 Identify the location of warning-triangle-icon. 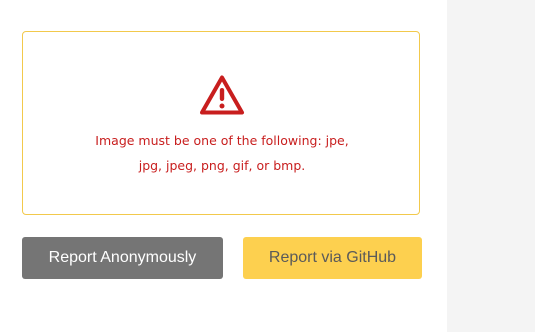
(222, 95).